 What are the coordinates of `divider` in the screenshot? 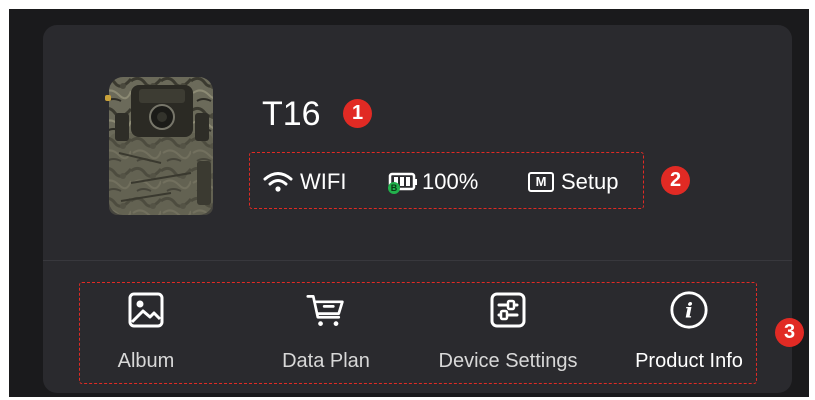 It's located at (417, 260).